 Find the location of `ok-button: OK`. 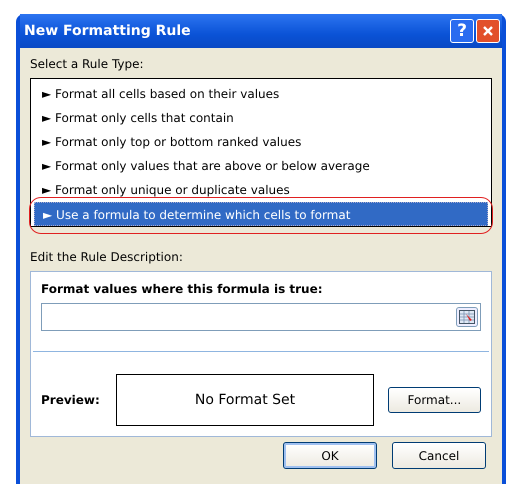

ok-button: OK is located at coordinates (330, 455).